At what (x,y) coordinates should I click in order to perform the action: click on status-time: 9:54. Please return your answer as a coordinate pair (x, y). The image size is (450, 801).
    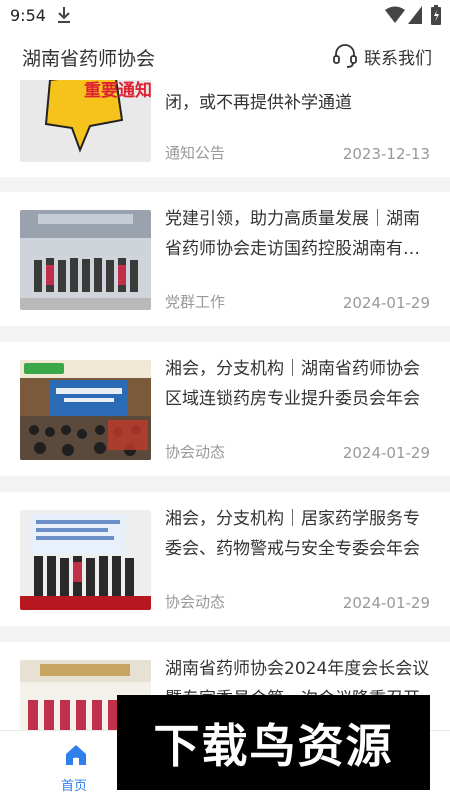
    Looking at the image, I should click on (28, 15).